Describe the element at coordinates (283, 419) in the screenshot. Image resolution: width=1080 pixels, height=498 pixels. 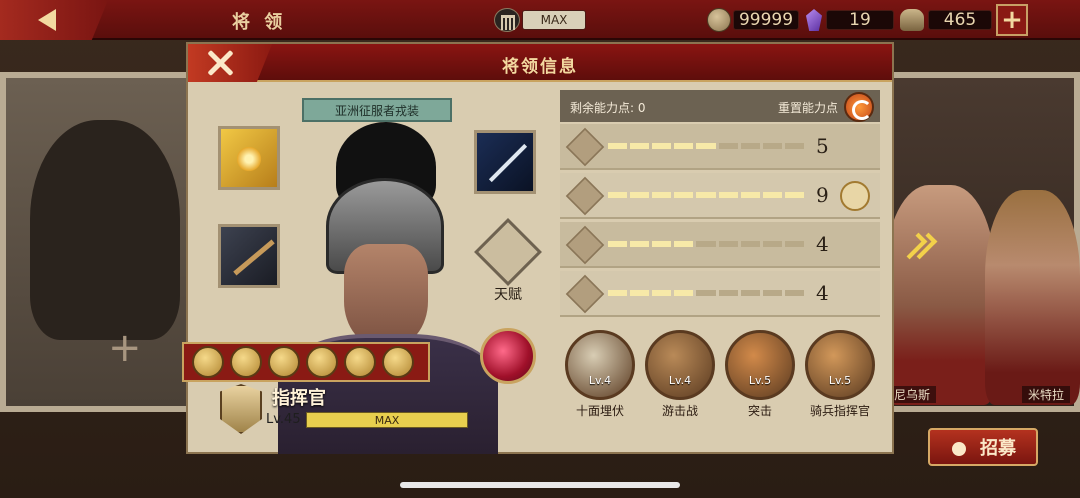
I see `commander-level: Lv.45` at that location.